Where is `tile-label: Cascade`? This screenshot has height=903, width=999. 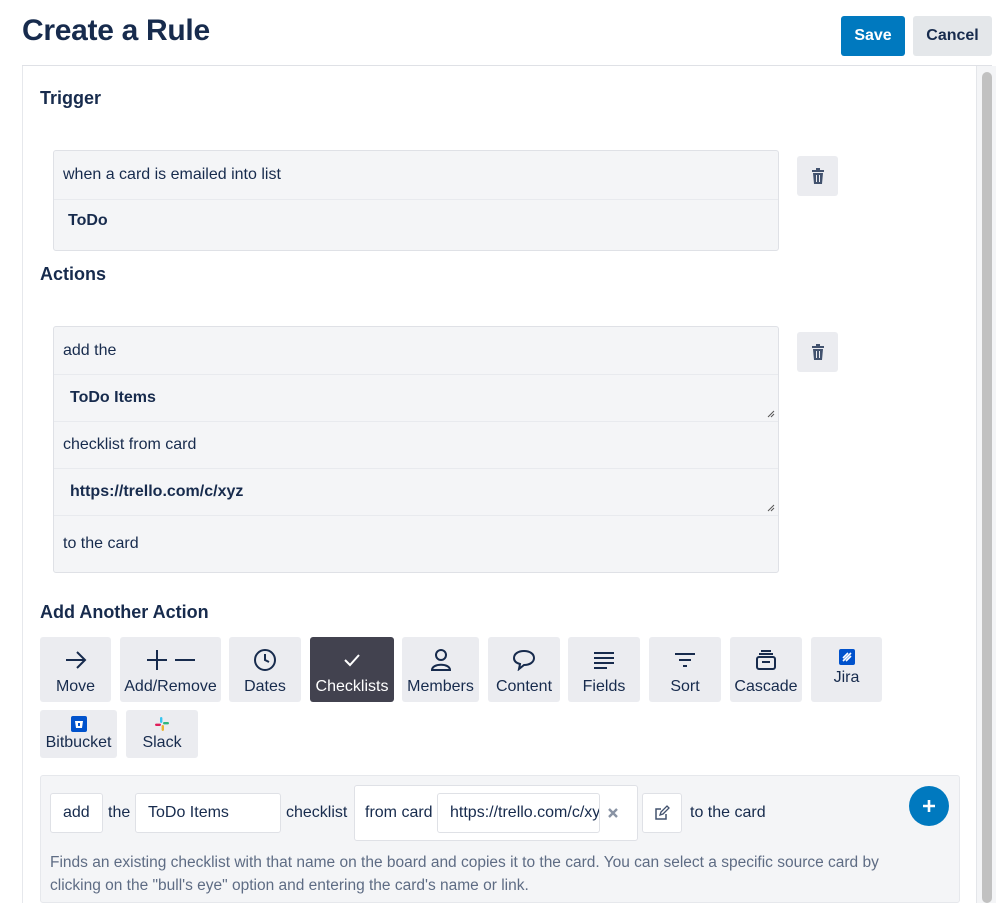 tile-label: Cascade is located at coordinates (766, 686).